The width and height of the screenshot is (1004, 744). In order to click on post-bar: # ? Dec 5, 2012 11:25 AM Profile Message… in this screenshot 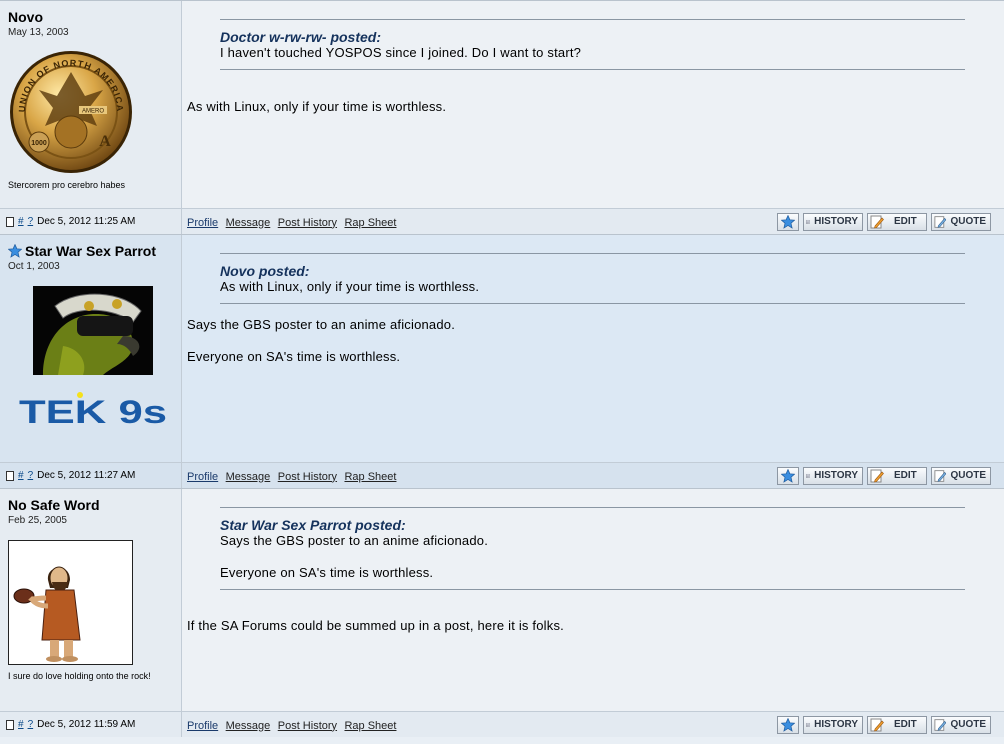, I will do `click(502, 221)`.